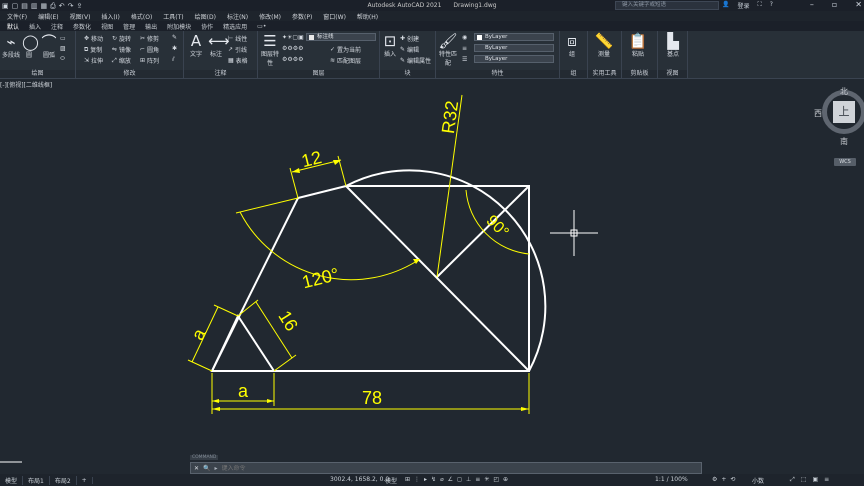 The height and width of the screenshot is (486, 864). Describe the element at coordinates (844, 112) in the screenshot. I see `viewcube-top-face: 上` at that location.